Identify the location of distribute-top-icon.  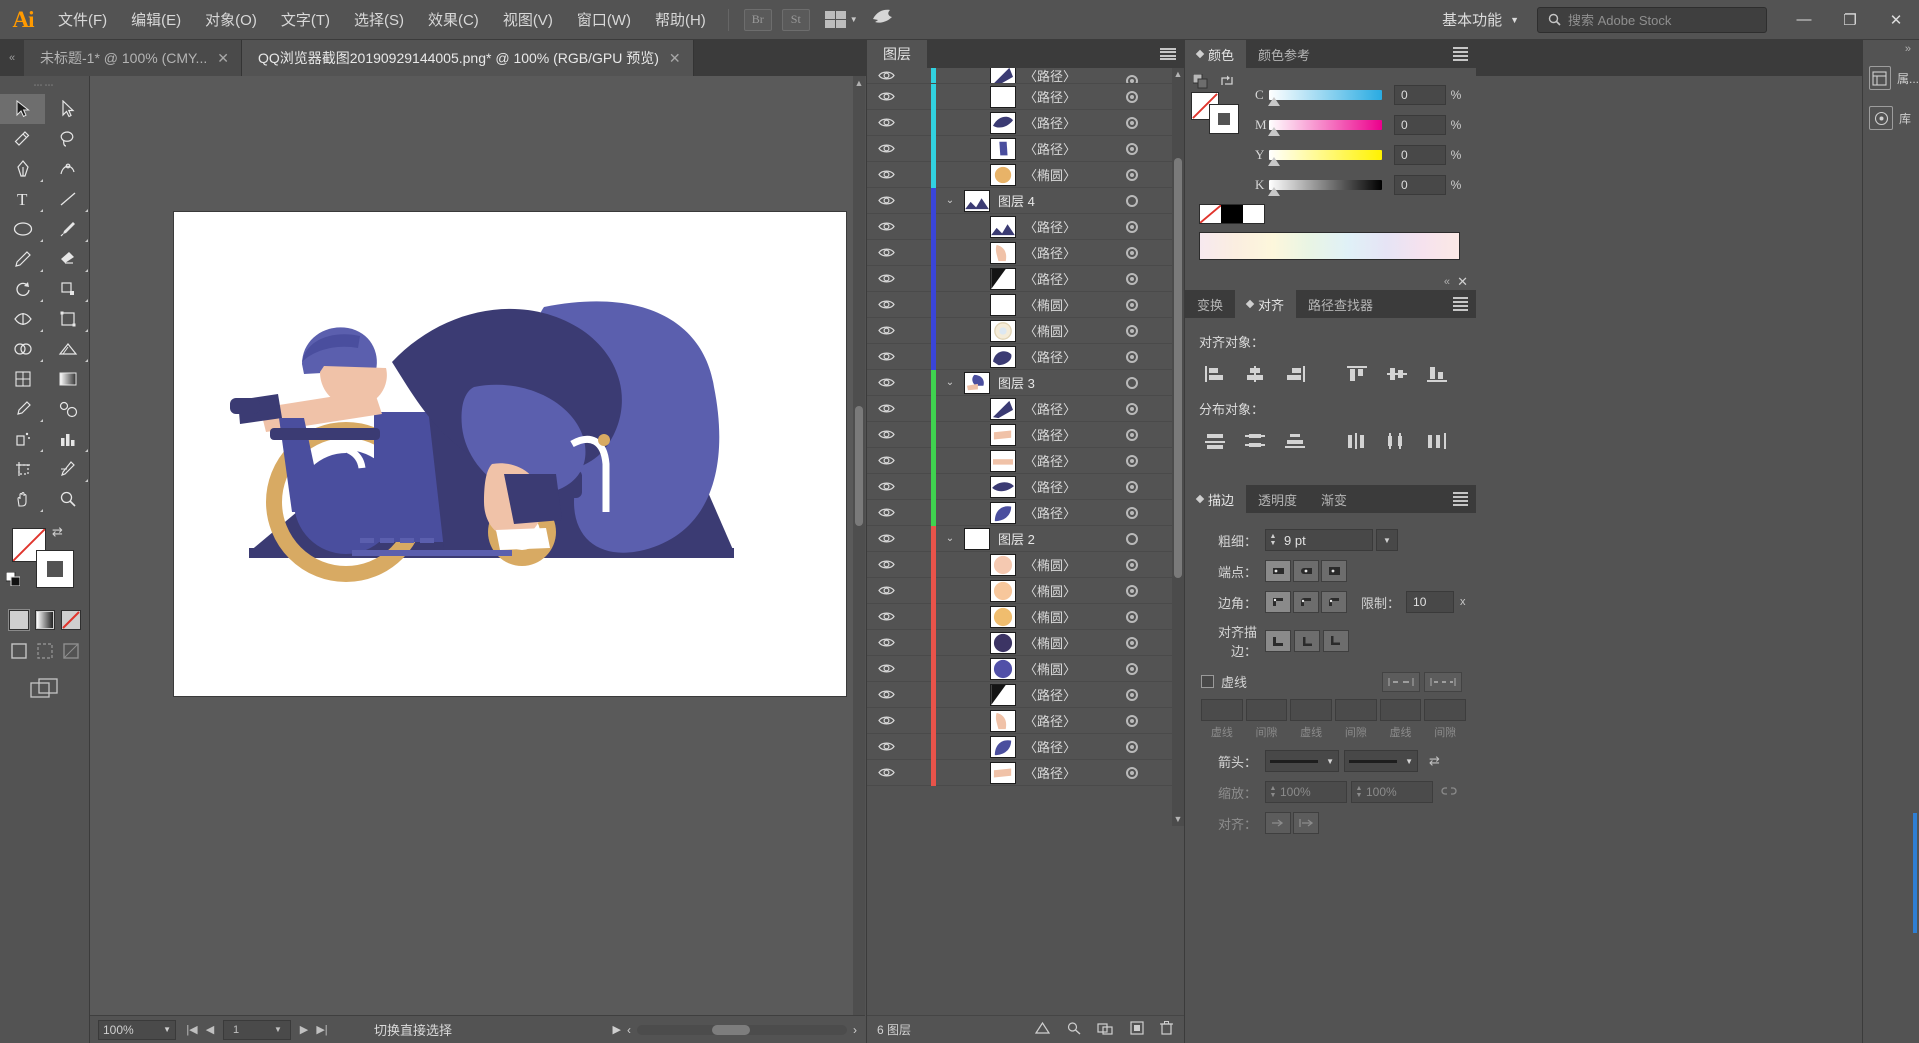
(1215, 441).